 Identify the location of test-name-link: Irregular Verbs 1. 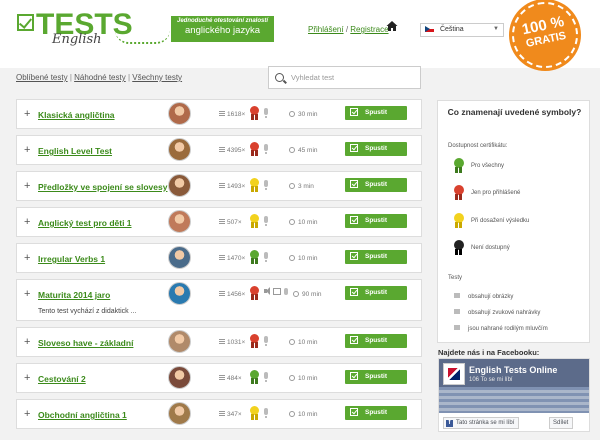
(71, 259).